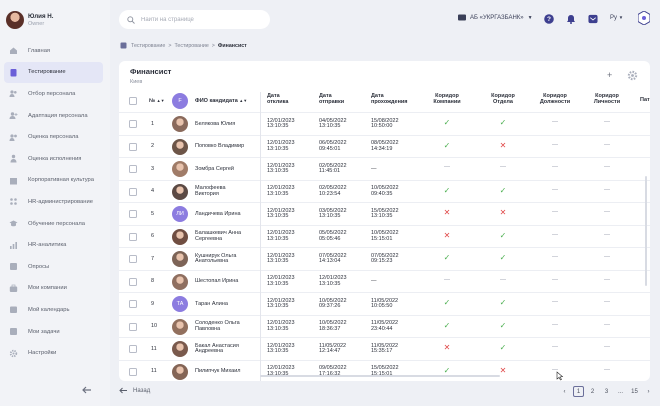 This screenshot has width=660, height=406. I want to click on vertical-scrollbar, so click(646, 231).